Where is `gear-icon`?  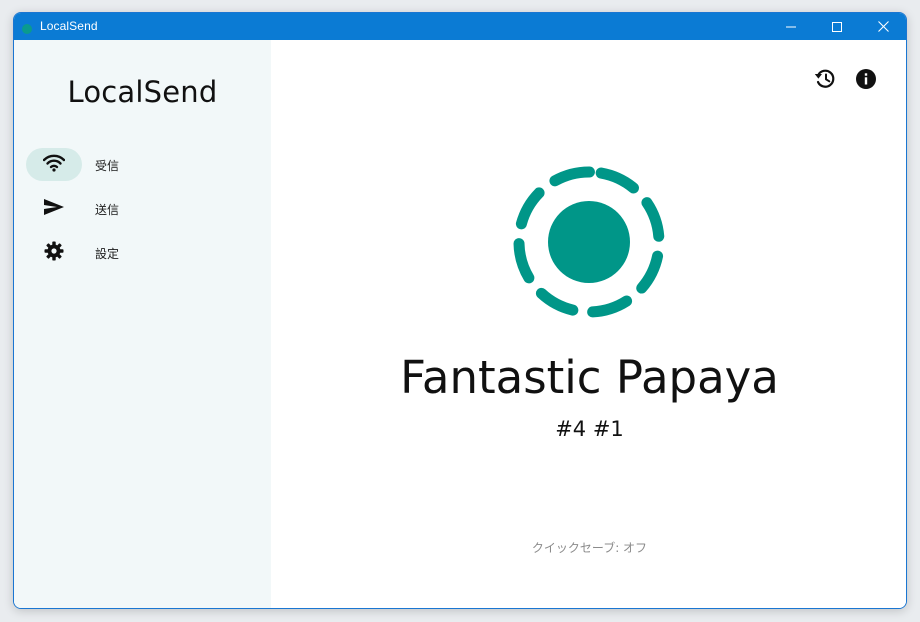
gear-icon is located at coordinates (54, 253).